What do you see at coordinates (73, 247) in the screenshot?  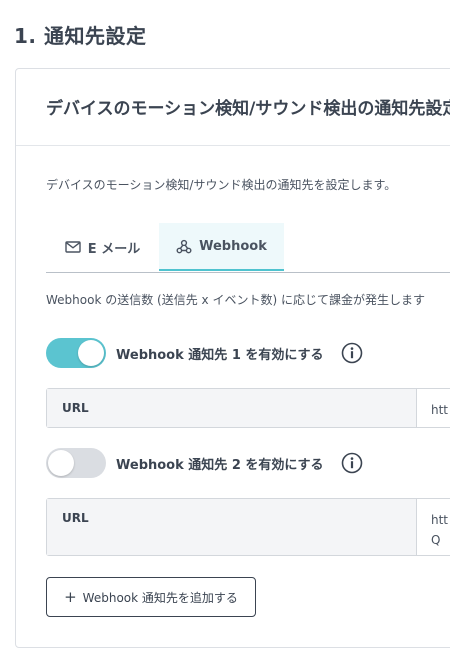 I see `mail-icon` at bounding box center [73, 247].